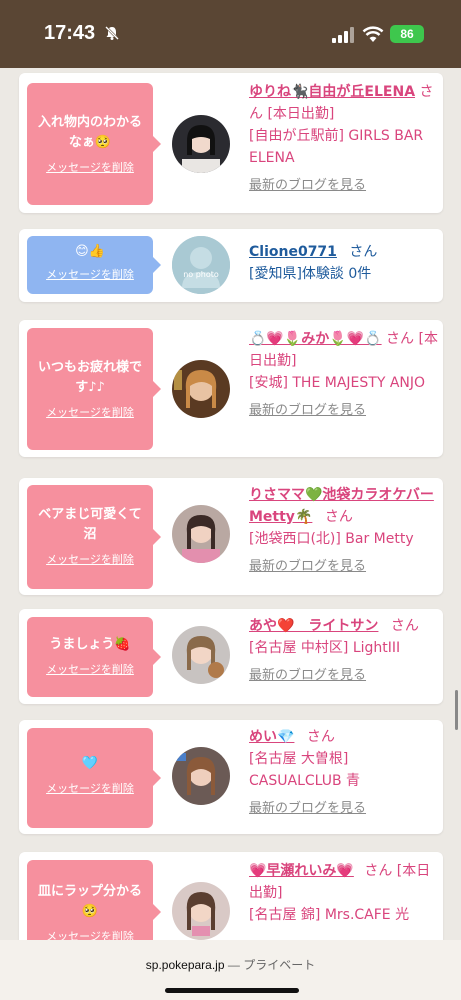 Image resolution: width=461 pixels, height=1000 pixels. Describe the element at coordinates (332, 92) in the screenshot. I see `profile-name-link: ゆりね🐈‍⬛自由が丘ELENA` at that location.